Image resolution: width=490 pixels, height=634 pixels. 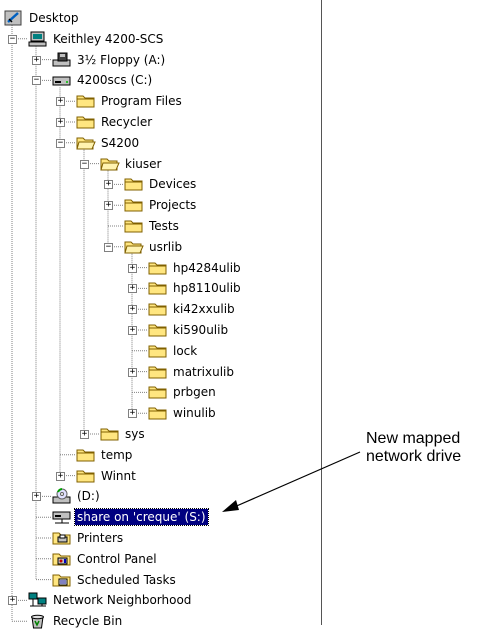 I want to click on tree-item-label: hp8110ulib, so click(x=207, y=288).